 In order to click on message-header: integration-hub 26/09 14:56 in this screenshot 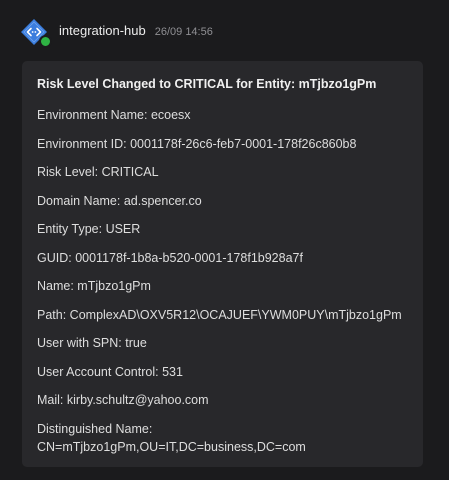, I will do `click(136, 30)`.